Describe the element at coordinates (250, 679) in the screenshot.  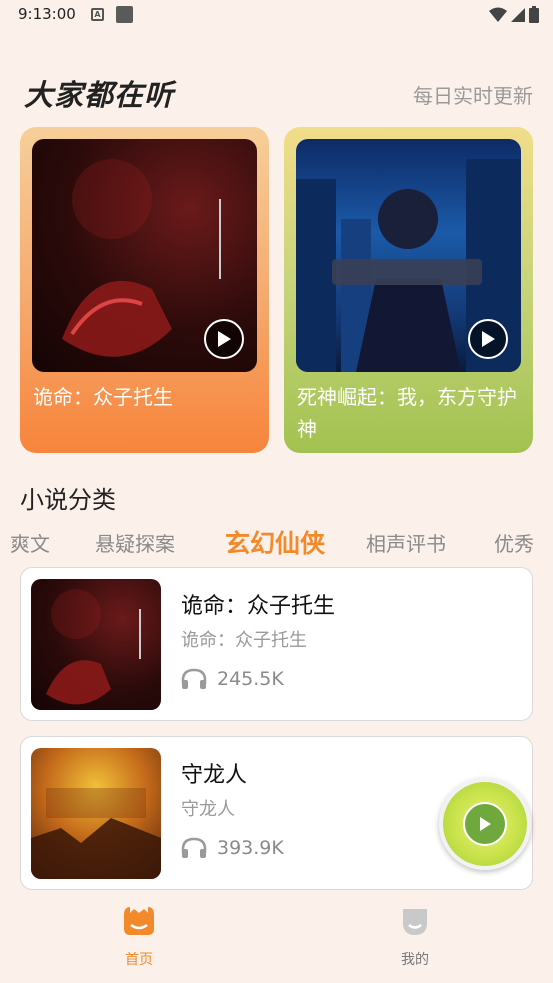
I see `play-count-value: 245.5K` at that location.